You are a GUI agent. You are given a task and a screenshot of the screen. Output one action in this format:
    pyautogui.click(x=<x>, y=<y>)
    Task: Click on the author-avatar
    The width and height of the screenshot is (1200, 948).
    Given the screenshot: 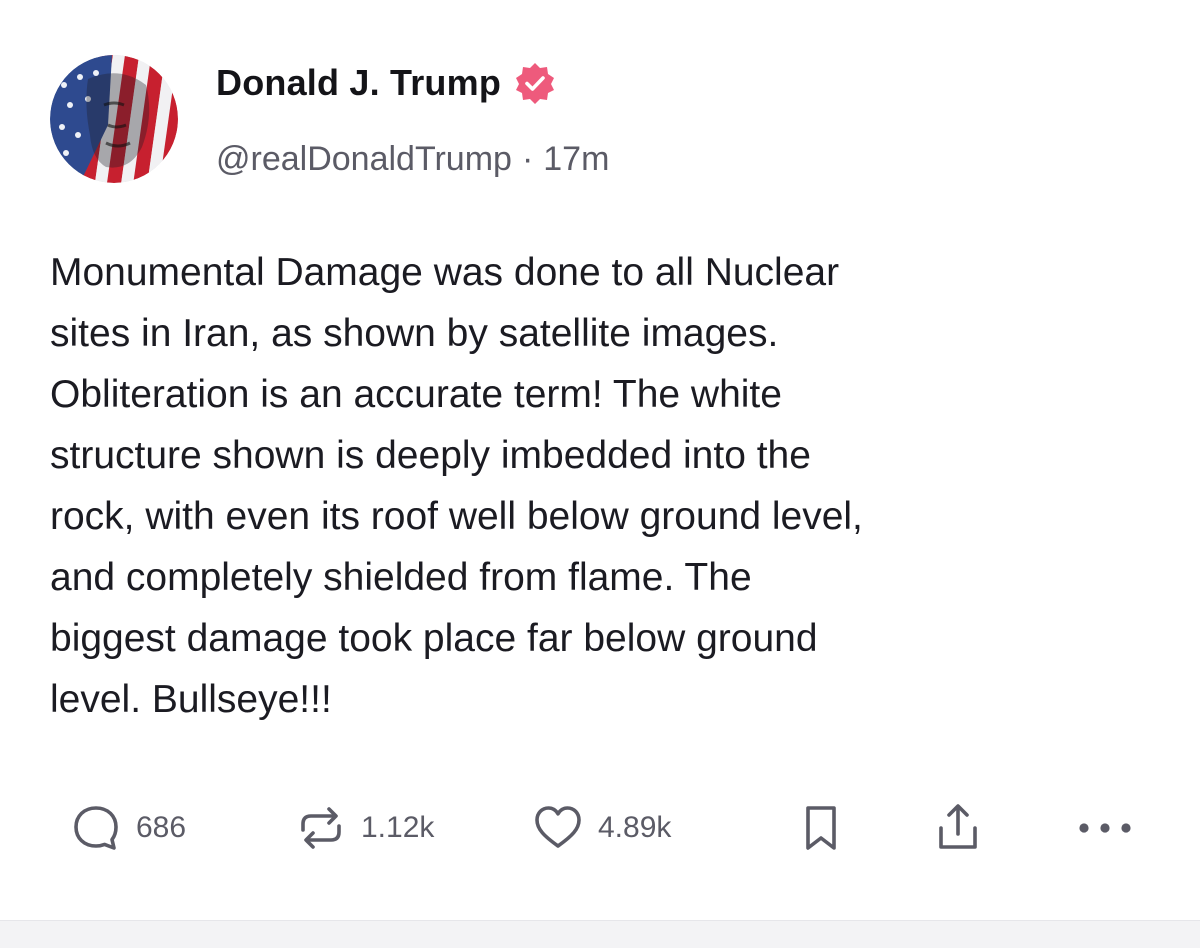 What is the action you would take?
    pyautogui.click(x=114, y=119)
    